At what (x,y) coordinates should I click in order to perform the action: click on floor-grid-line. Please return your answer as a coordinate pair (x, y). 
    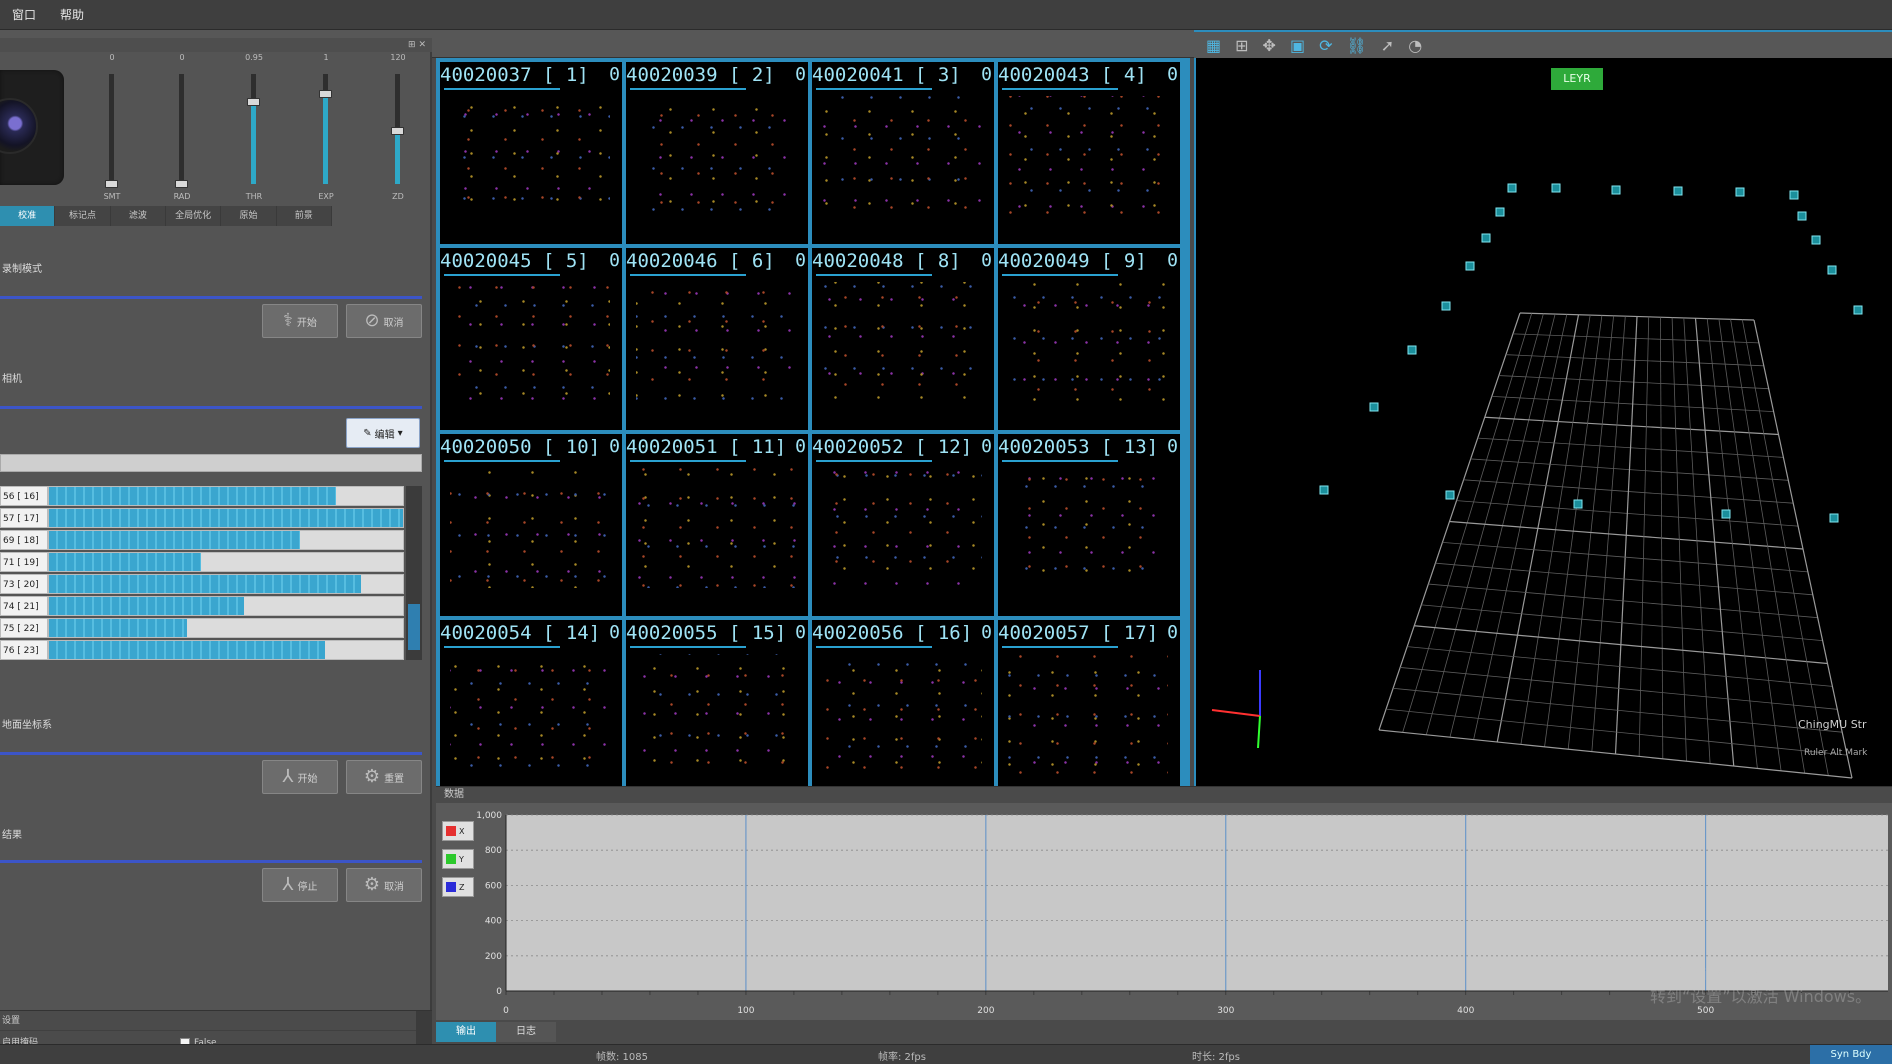
    Looking at the image, I should click on (1617, 732).